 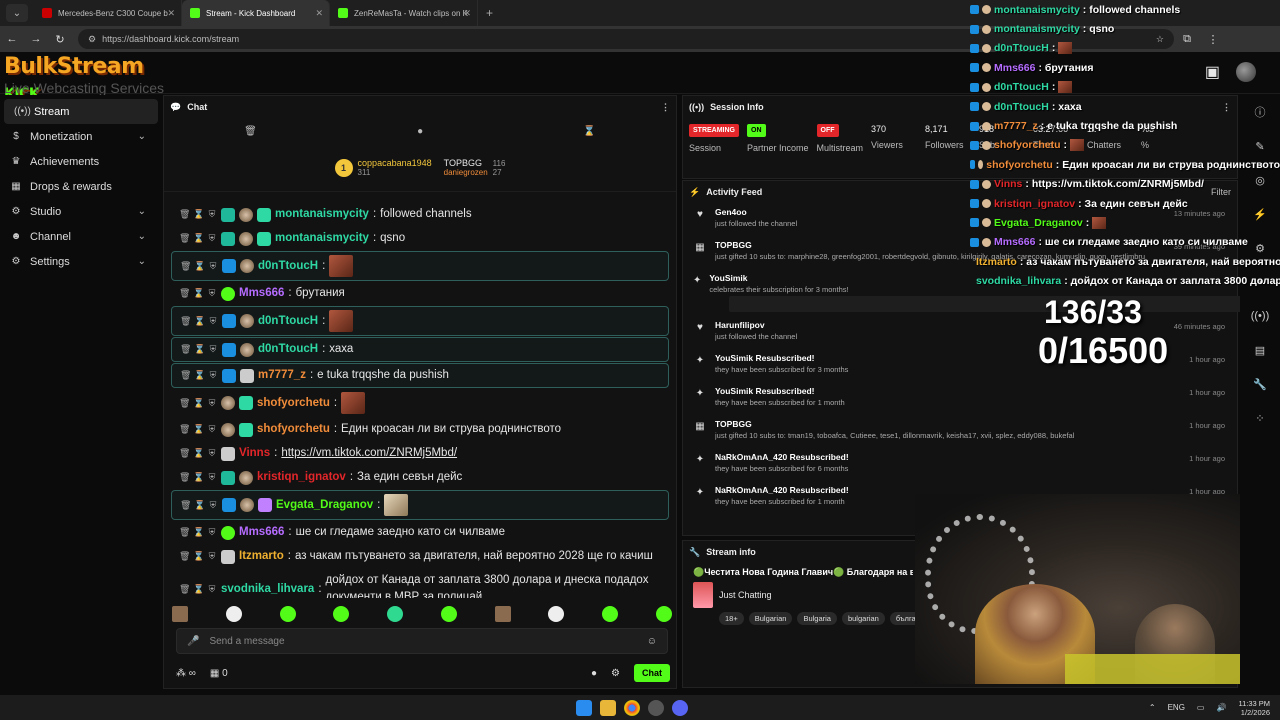 I want to click on apps-icon: ⁘, so click(x=1260, y=418).